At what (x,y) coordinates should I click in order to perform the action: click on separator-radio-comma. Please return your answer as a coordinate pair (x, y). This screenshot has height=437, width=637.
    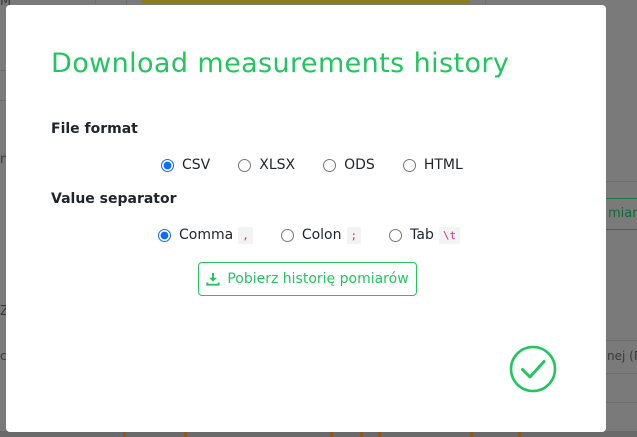
    Looking at the image, I should click on (164, 235).